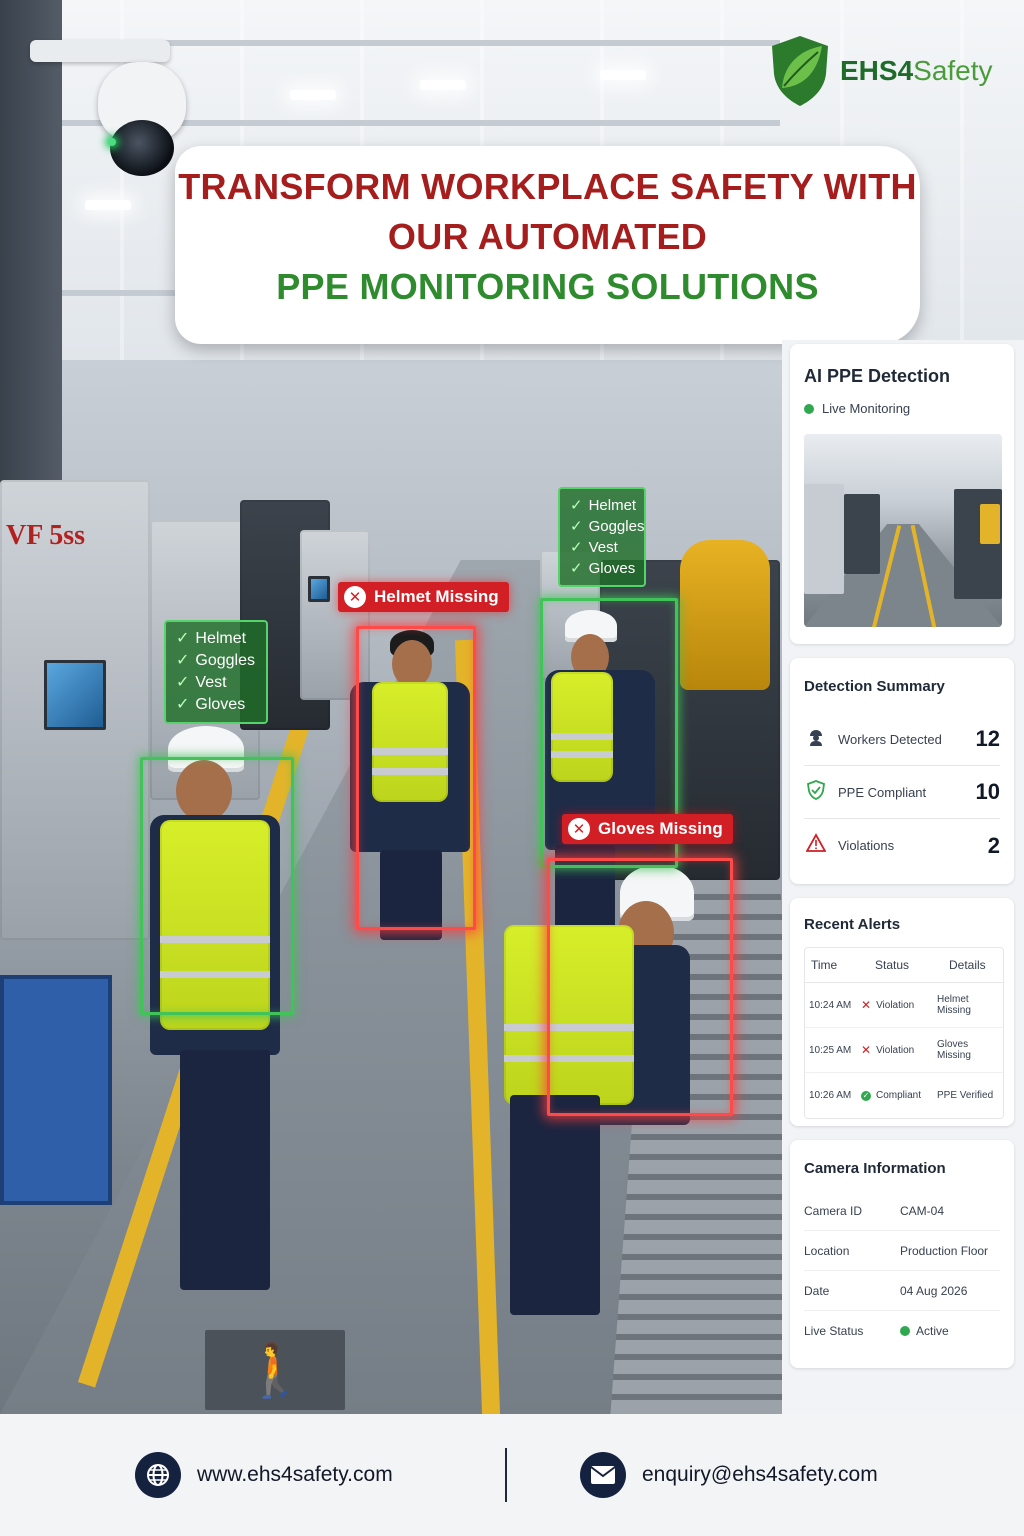  What do you see at coordinates (158, 1475) in the screenshot?
I see `globe-icon` at bounding box center [158, 1475].